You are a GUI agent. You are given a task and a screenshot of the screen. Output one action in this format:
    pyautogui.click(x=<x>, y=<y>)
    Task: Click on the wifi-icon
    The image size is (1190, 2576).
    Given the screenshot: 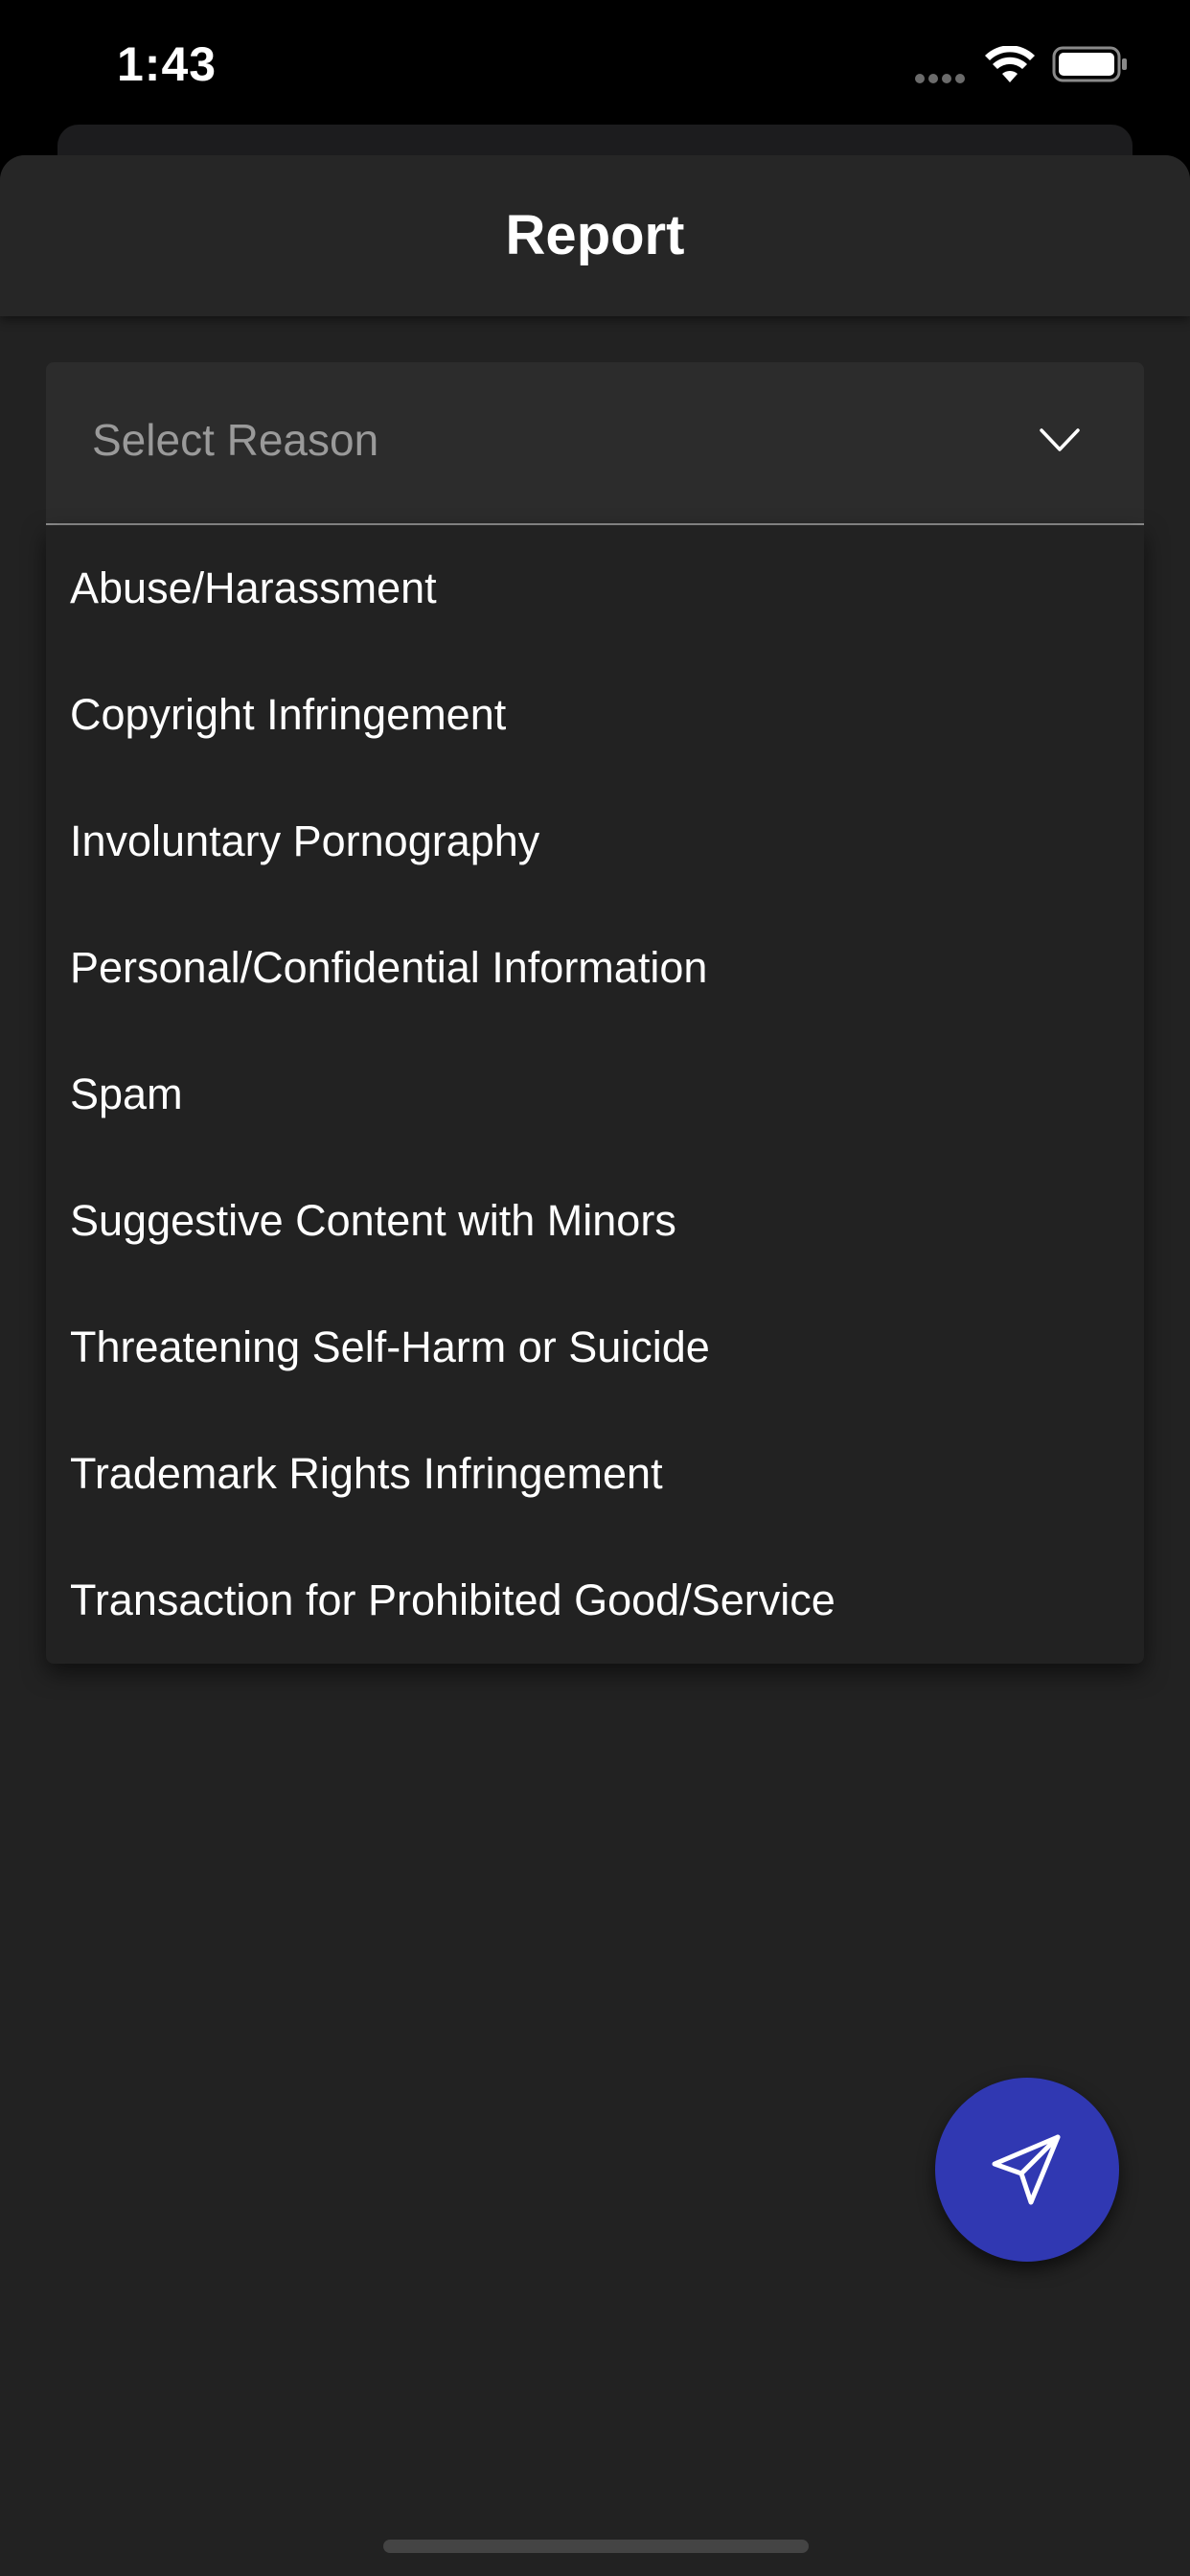 What is the action you would take?
    pyautogui.click(x=1010, y=64)
    